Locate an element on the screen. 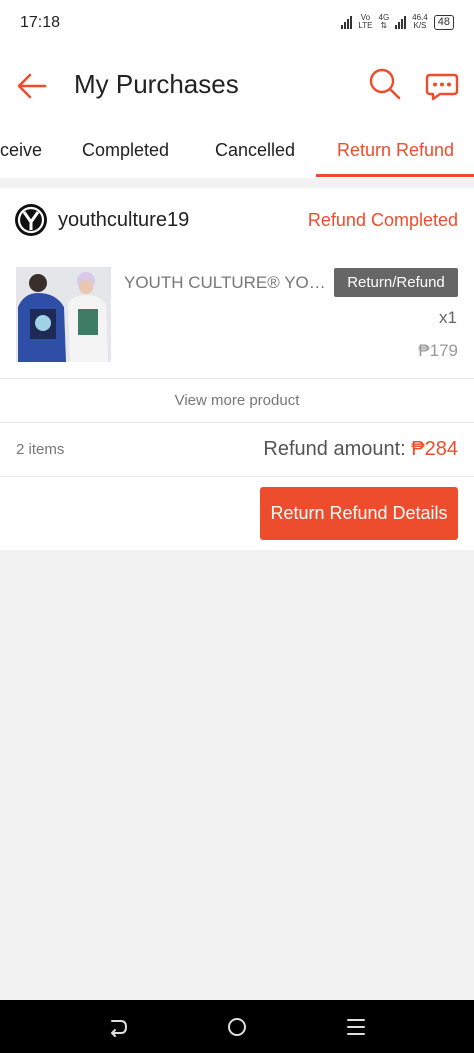  header: My Purchases is located at coordinates (237, 85).